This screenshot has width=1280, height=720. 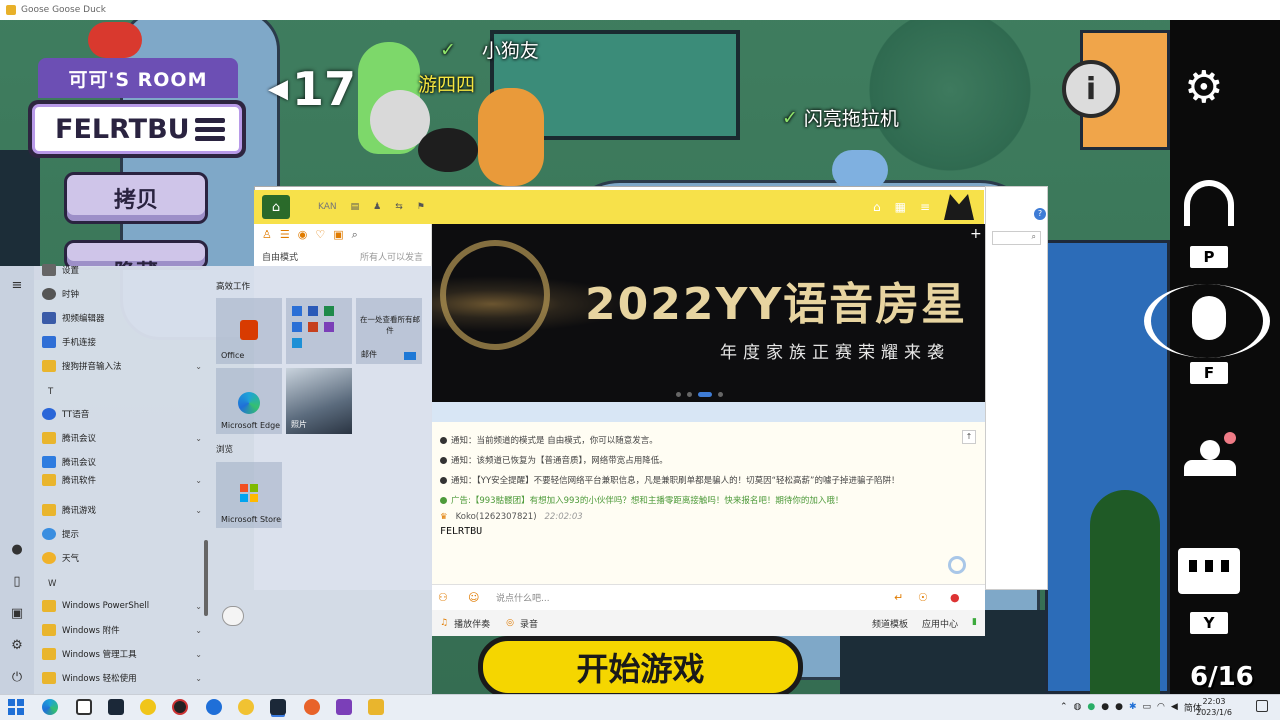 What do you see at coordinates (249, 331) in the screenshot?
I see `tile-office: Office` at bounding box center [249, 331].